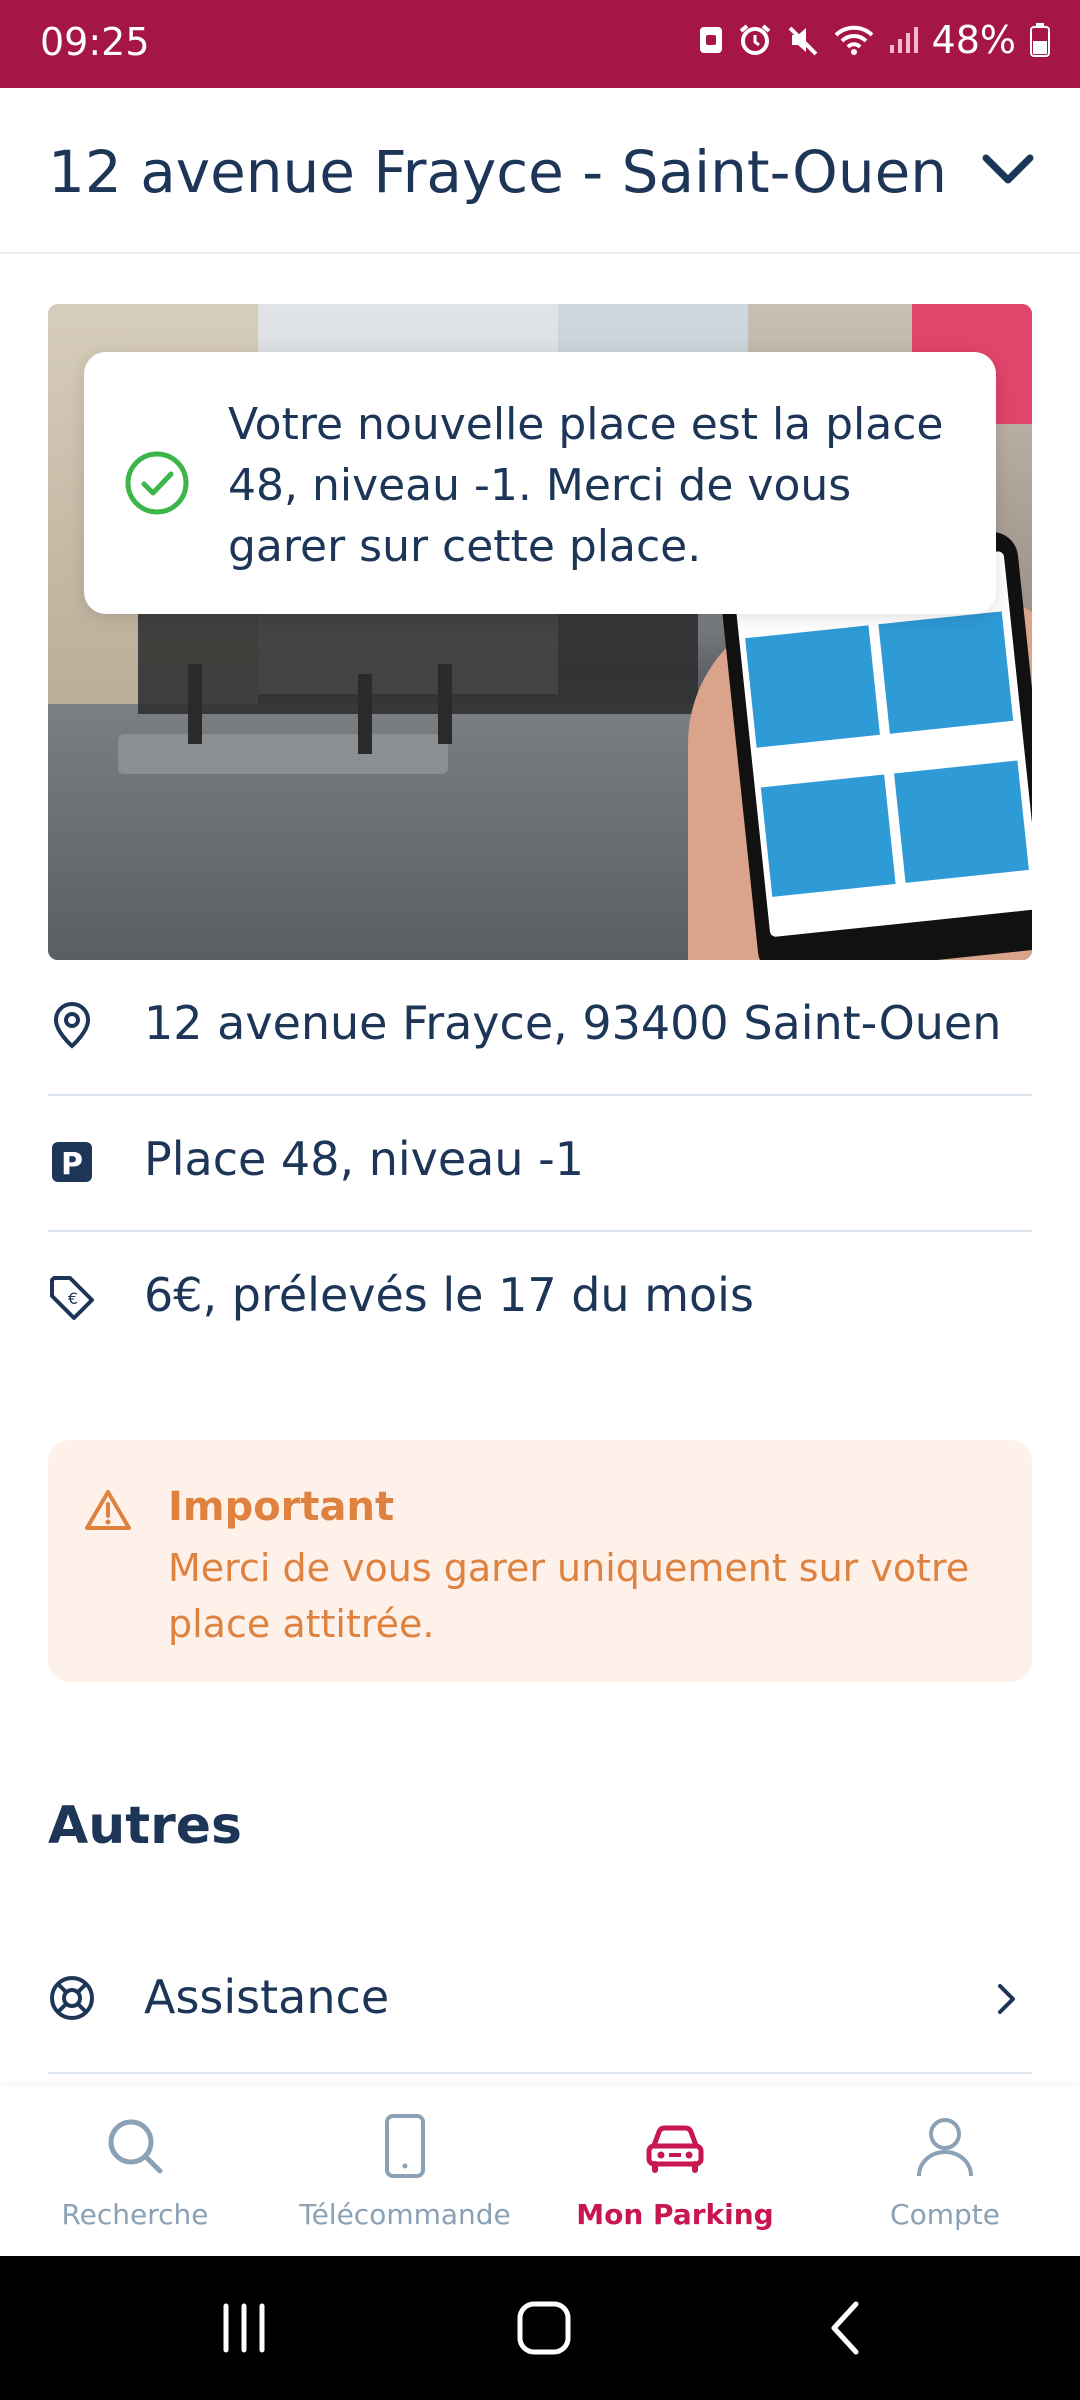  I want to click on photo-gate, so click(418, 659).